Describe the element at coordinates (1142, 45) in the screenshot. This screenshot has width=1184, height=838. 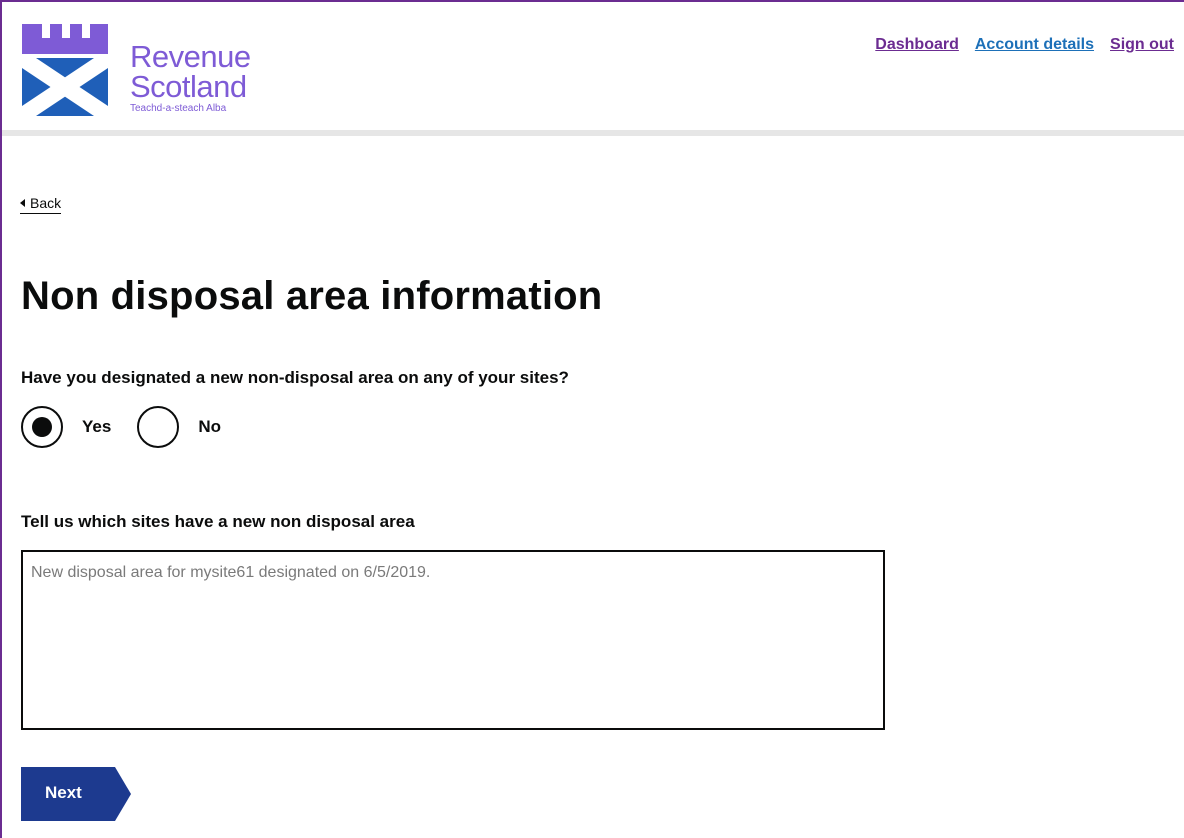
I see `sign-out-link: Sign out` at that location.